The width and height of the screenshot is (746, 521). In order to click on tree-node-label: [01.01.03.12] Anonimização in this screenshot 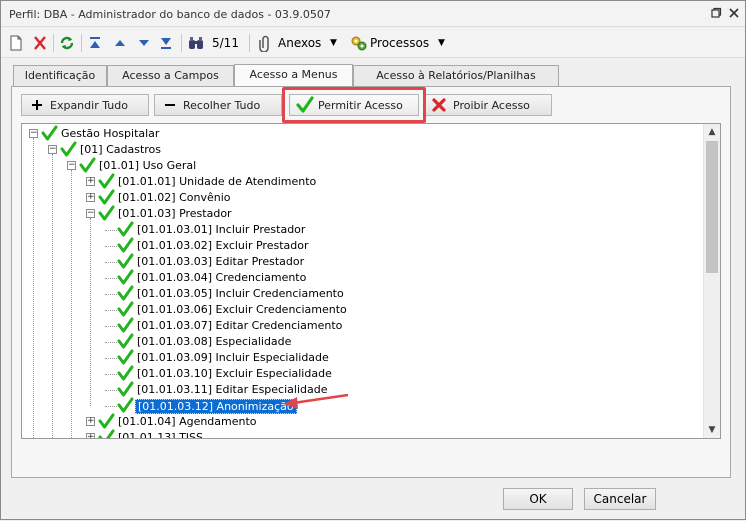, I will do `click(216, 406)`.